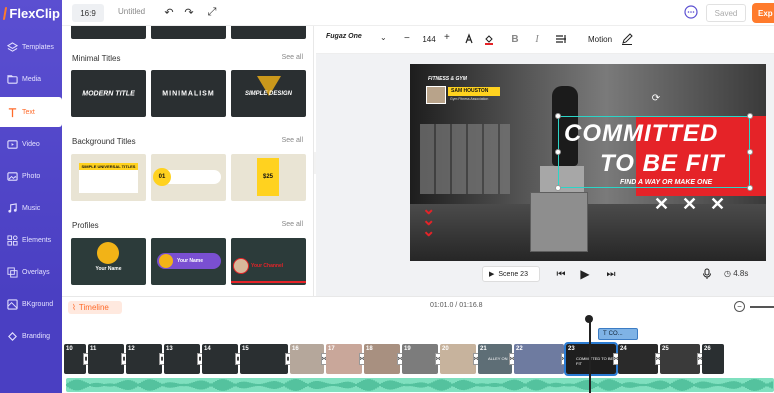 Image resolution: width=774 pixels, height=393 pixels. I want to click on background-title-thumb: 01, so click(188, 177).